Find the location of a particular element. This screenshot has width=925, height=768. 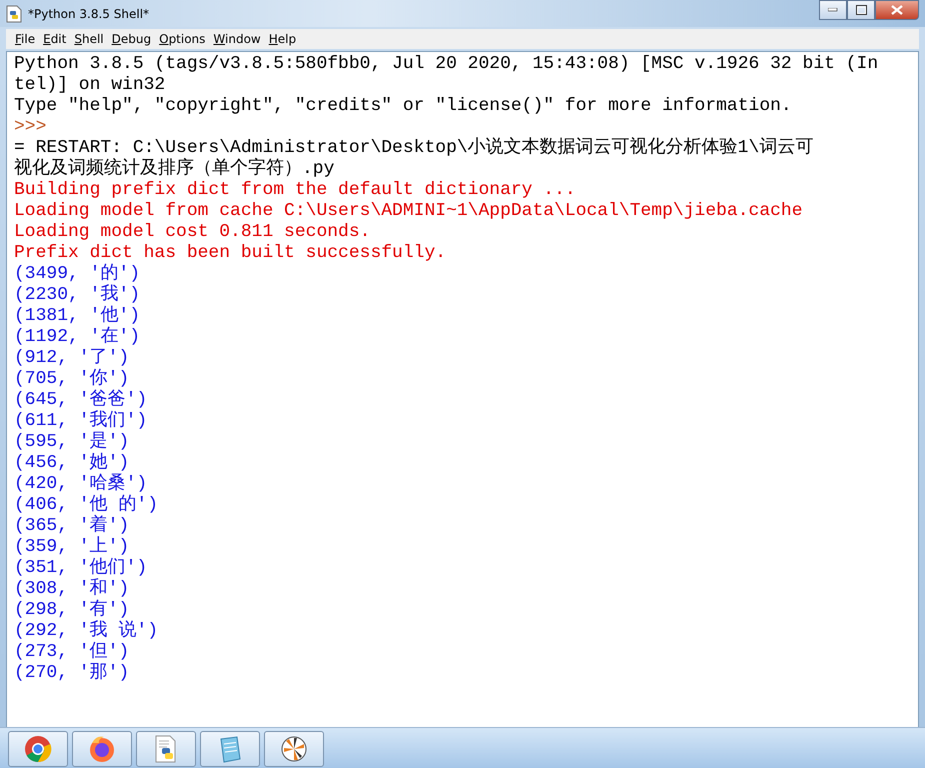

menu-item: Shell is located at coordinates (90, 39).